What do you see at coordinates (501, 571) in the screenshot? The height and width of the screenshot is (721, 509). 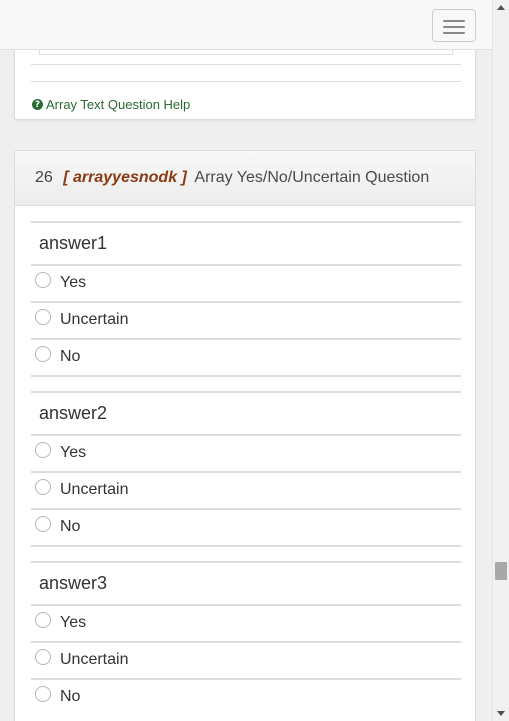 I see `scrollbar-thumb` at bounding box center [501, 571].